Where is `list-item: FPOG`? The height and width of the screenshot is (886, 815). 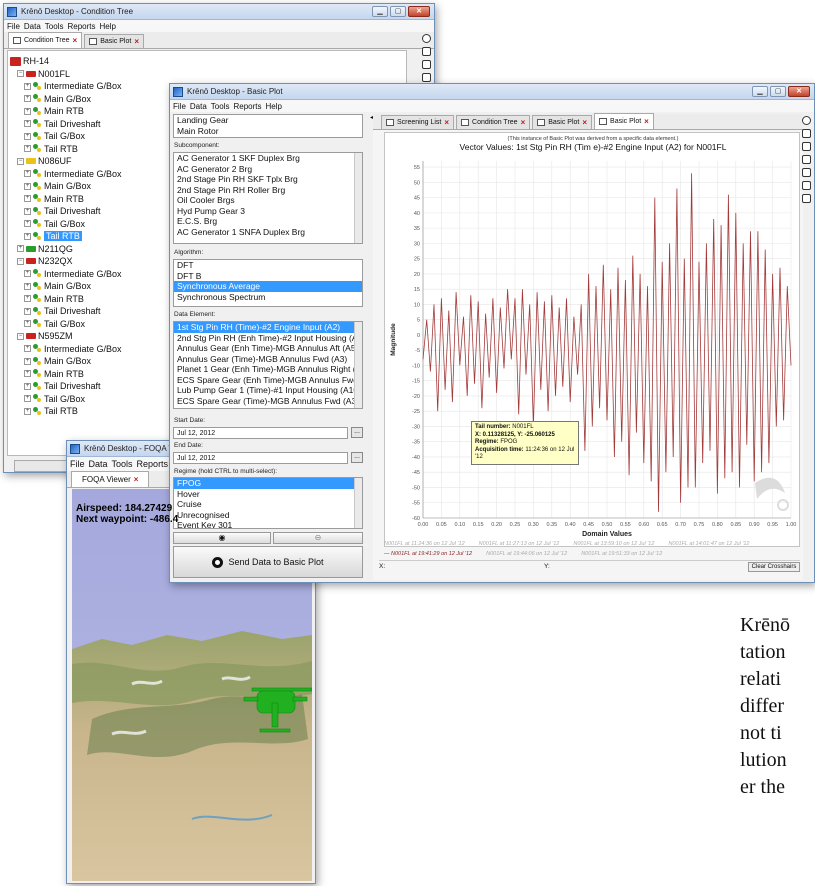 list-item: FPOG is located at coordinates (268, 483).